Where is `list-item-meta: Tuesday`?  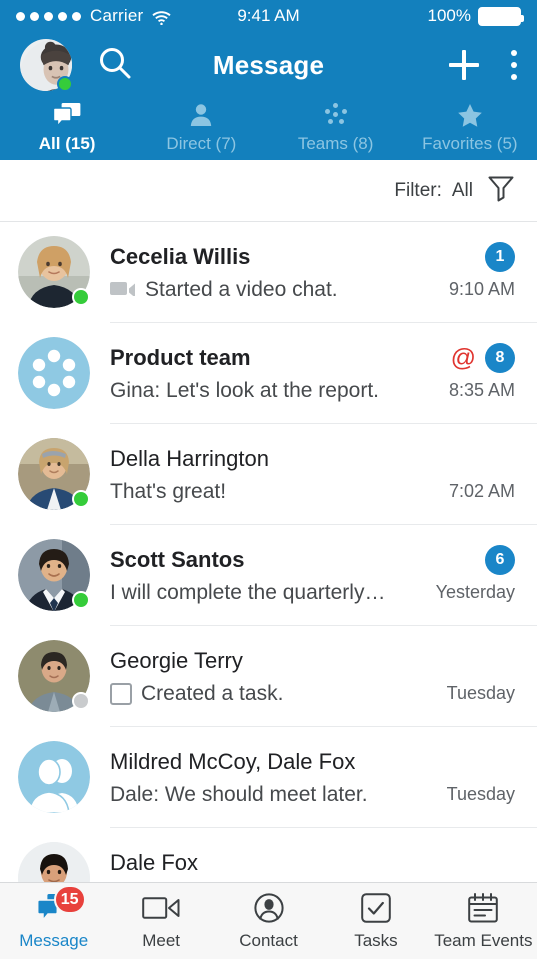 list-item-meta: Tuesday is located at coordinates (462, 766).